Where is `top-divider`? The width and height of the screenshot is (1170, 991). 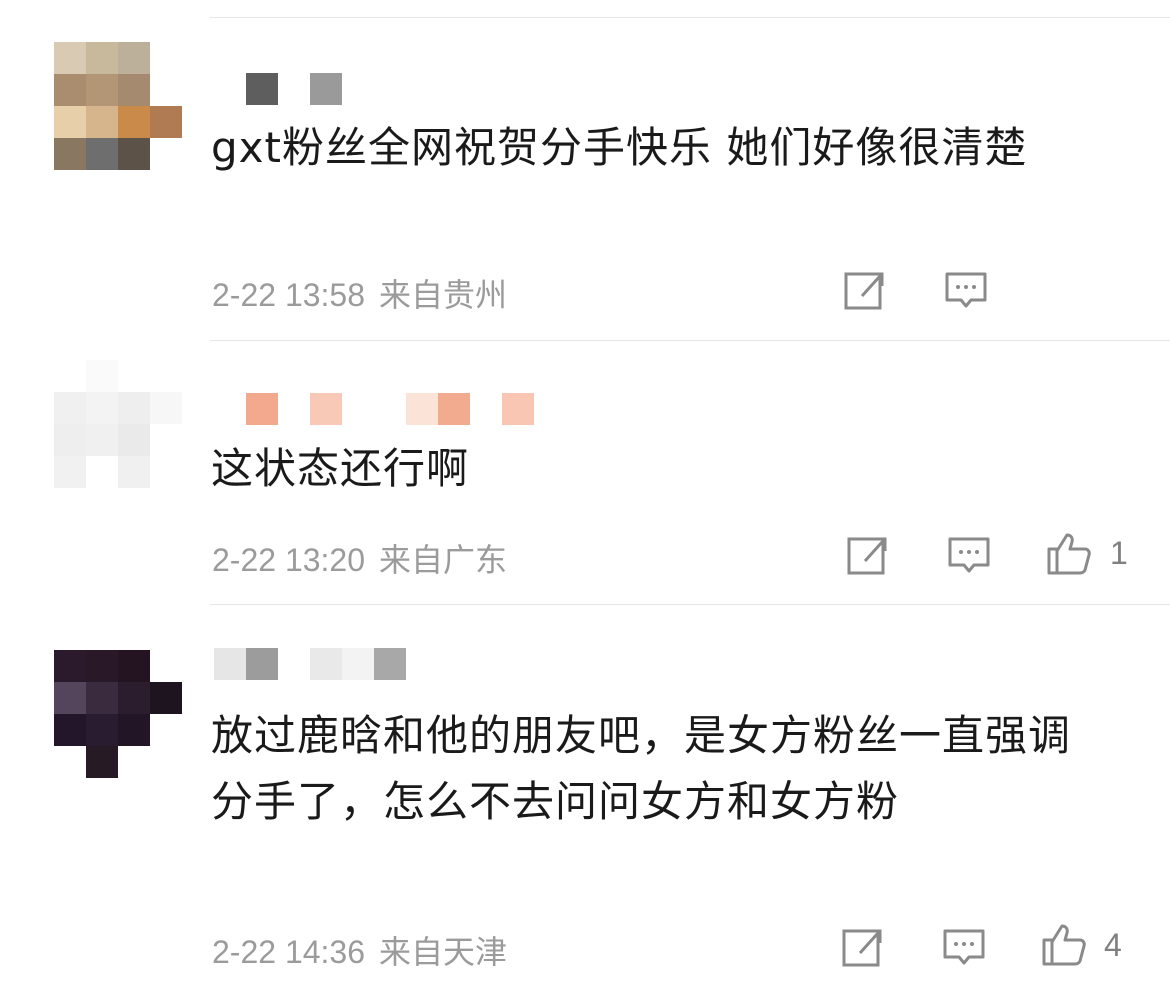
top-divider is located at coordinates (690, 17).